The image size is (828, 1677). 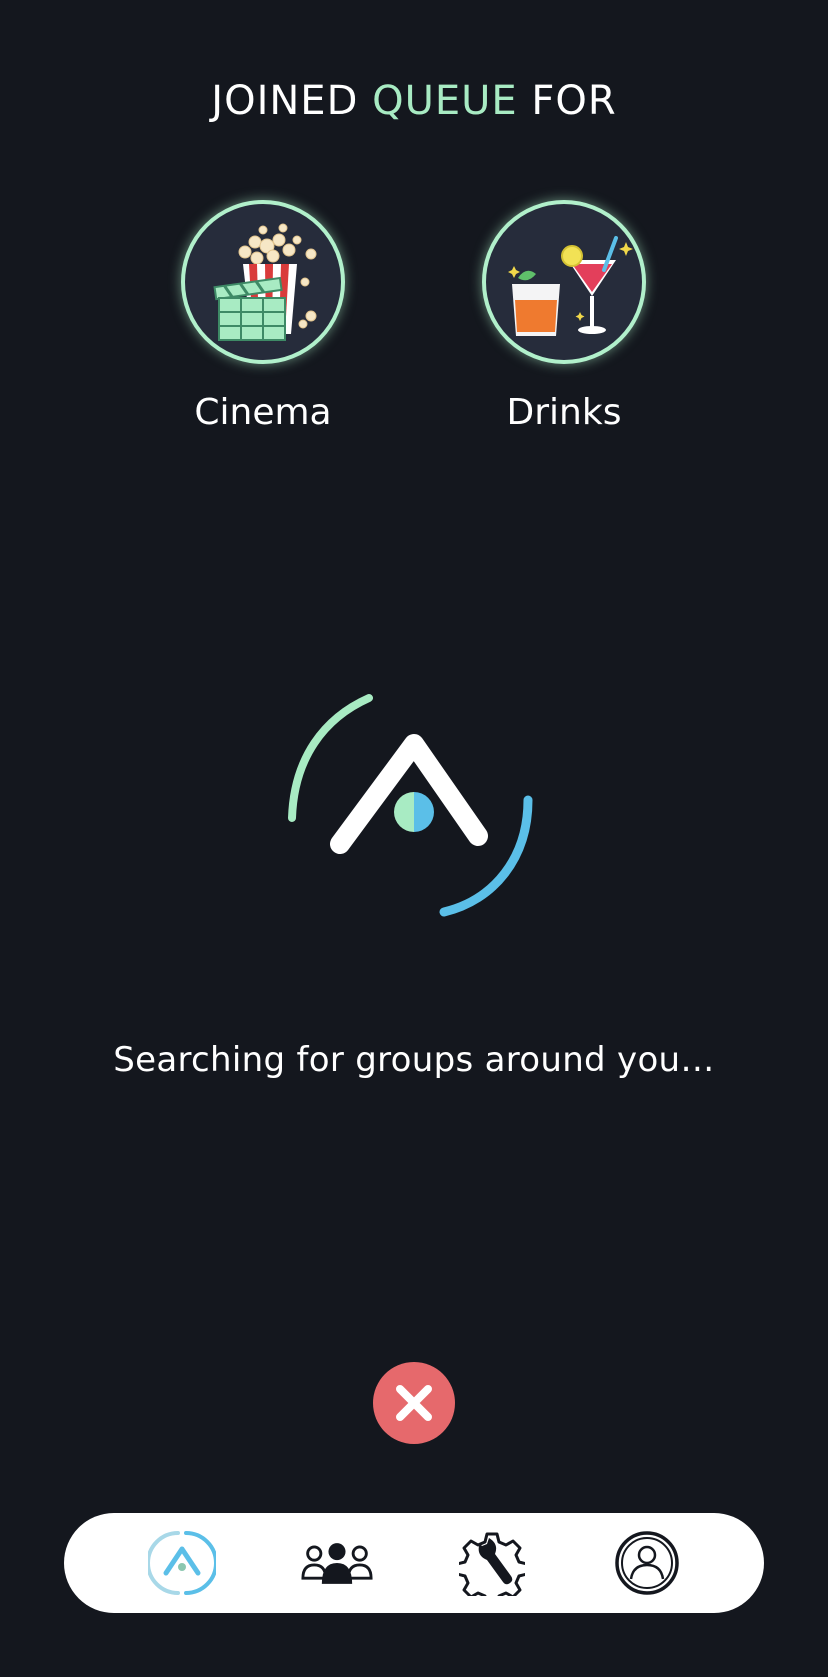 I want to click on drinks-circle, so click(x=564, y=282).